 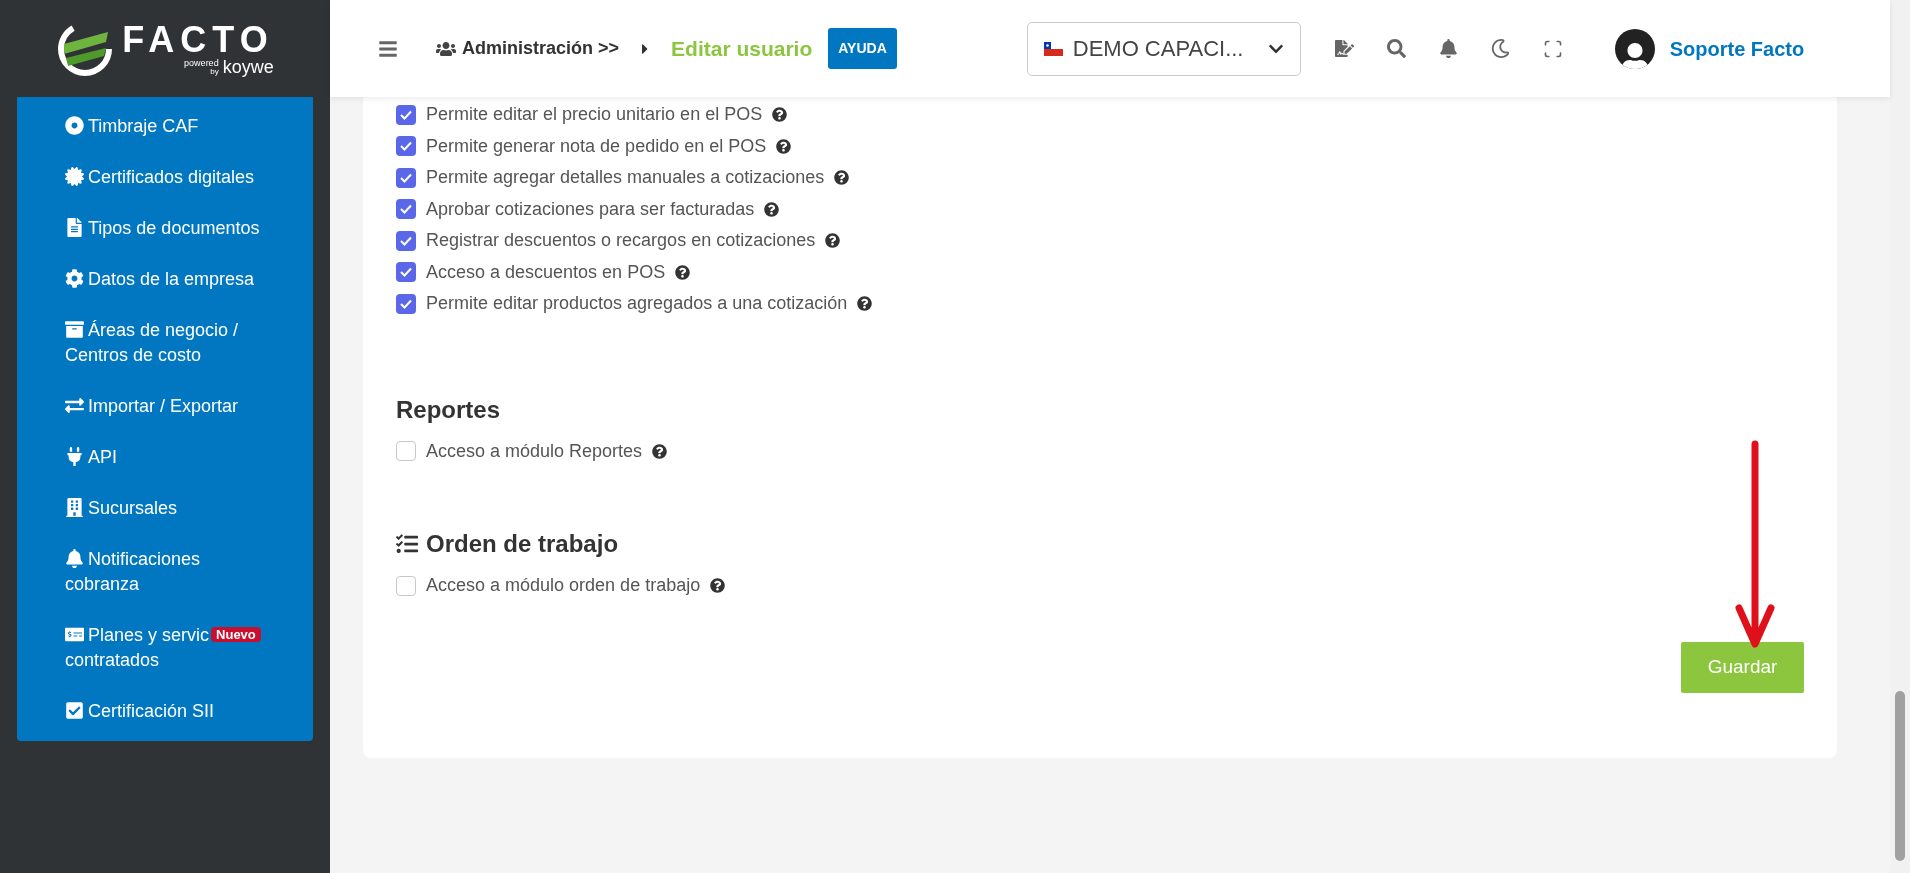 What do you see at coordinates (236, 634) in the screenshot?
I see `new-badge: Nuevo` at bounding box center [236, 634].